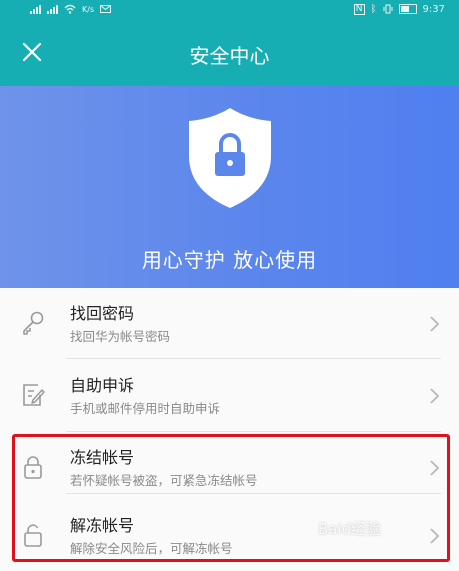  What do you see at coordinates (33, 467) in the screenshot?
I see `lock-closed-icon` at bounding box center [33, 467].